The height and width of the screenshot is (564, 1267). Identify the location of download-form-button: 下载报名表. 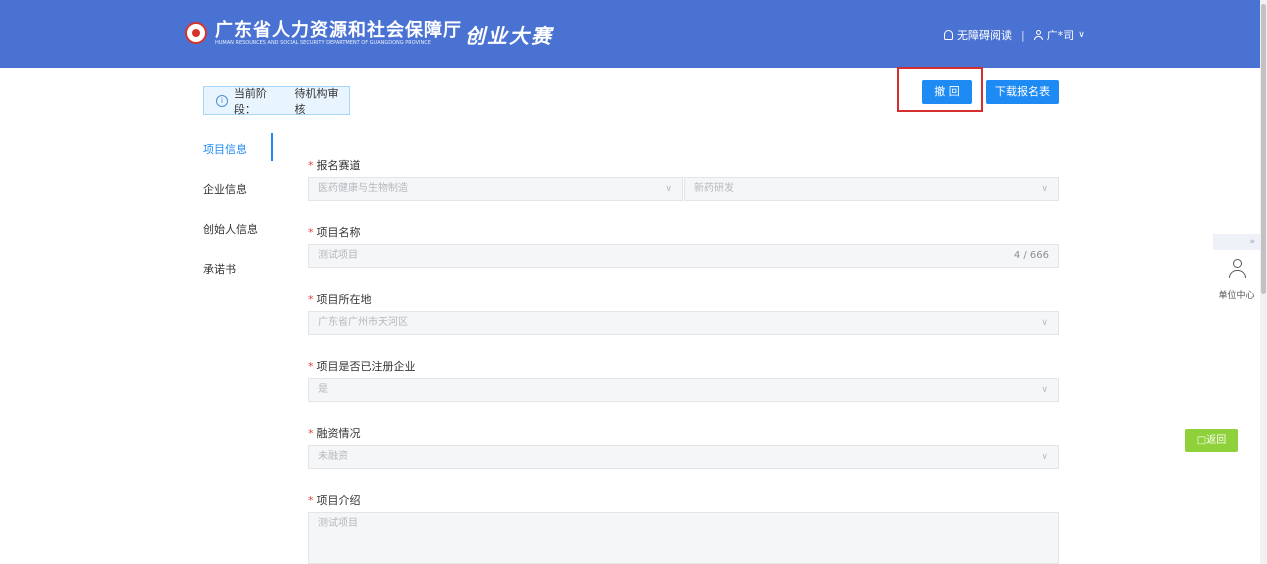
(1022, 92).